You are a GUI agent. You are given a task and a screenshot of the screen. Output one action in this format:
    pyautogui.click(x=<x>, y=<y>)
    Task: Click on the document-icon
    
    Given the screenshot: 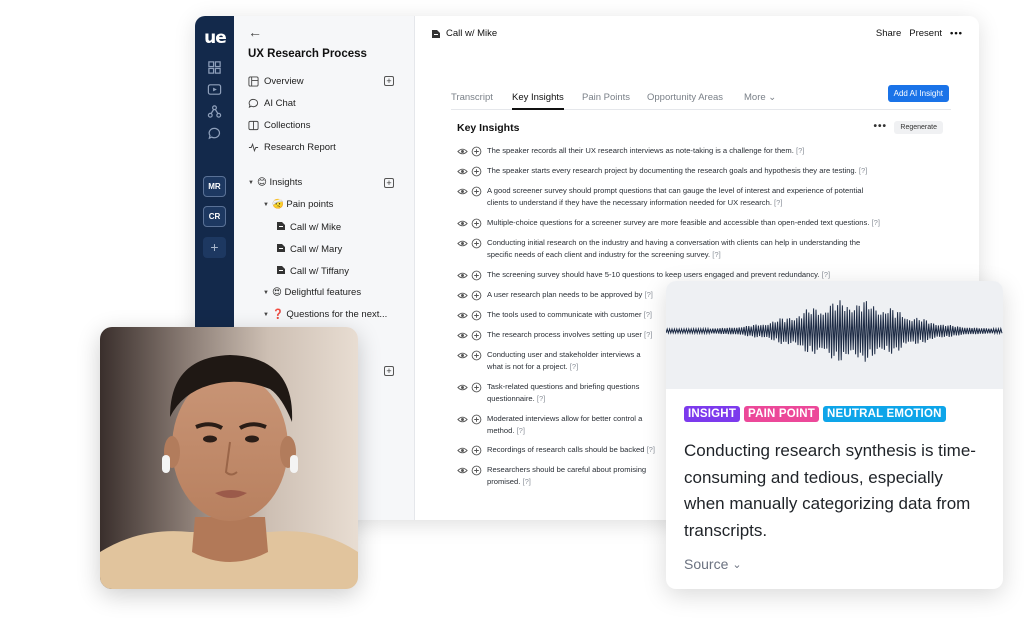 What is the action you would take?
    pyautogui.click(x=436, y=34)
    